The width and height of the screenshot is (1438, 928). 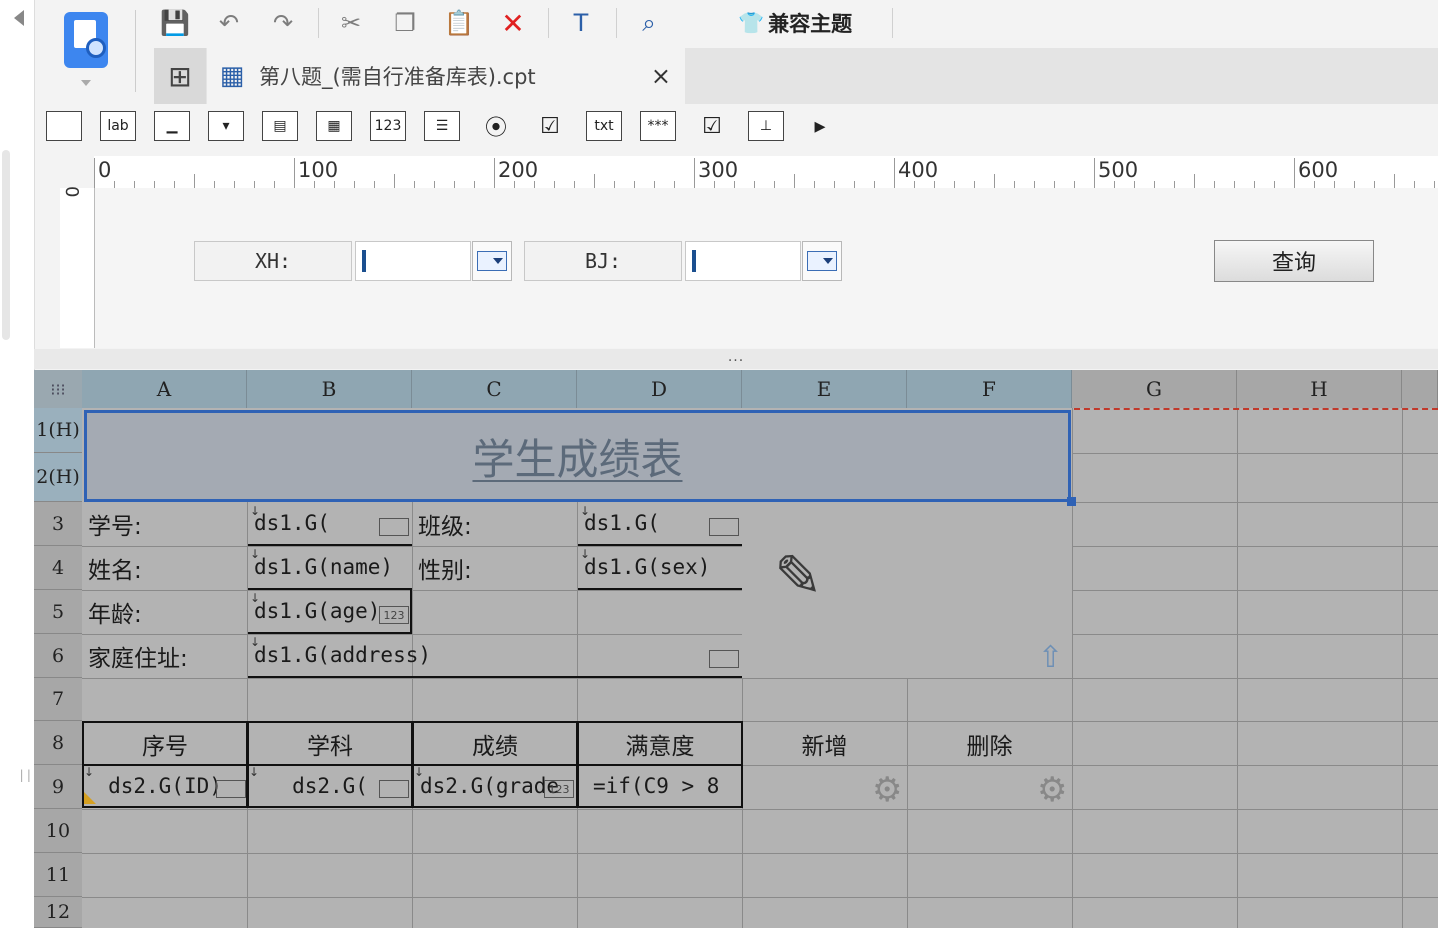 What do you see at coordinates (824, 389) in the screenshot?
I see `column-header-e: E` at bounding box center [824, 389].